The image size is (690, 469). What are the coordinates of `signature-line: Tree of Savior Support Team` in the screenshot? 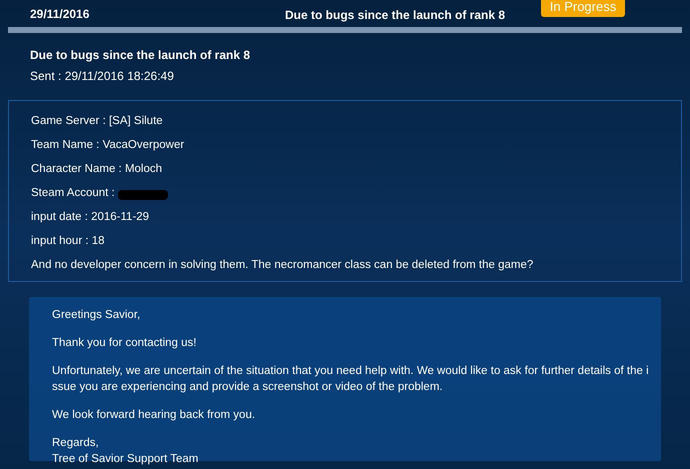 It's located at (126, 459).